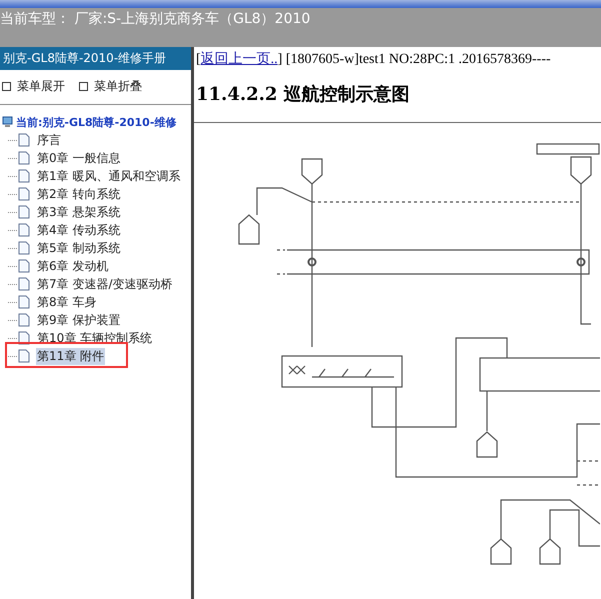 This screenshot has height=599, width=601. What do you see at coordinates (280, 59) in the screenshot?
I see `bracket-text: ]` at bounding box center [280, 59].